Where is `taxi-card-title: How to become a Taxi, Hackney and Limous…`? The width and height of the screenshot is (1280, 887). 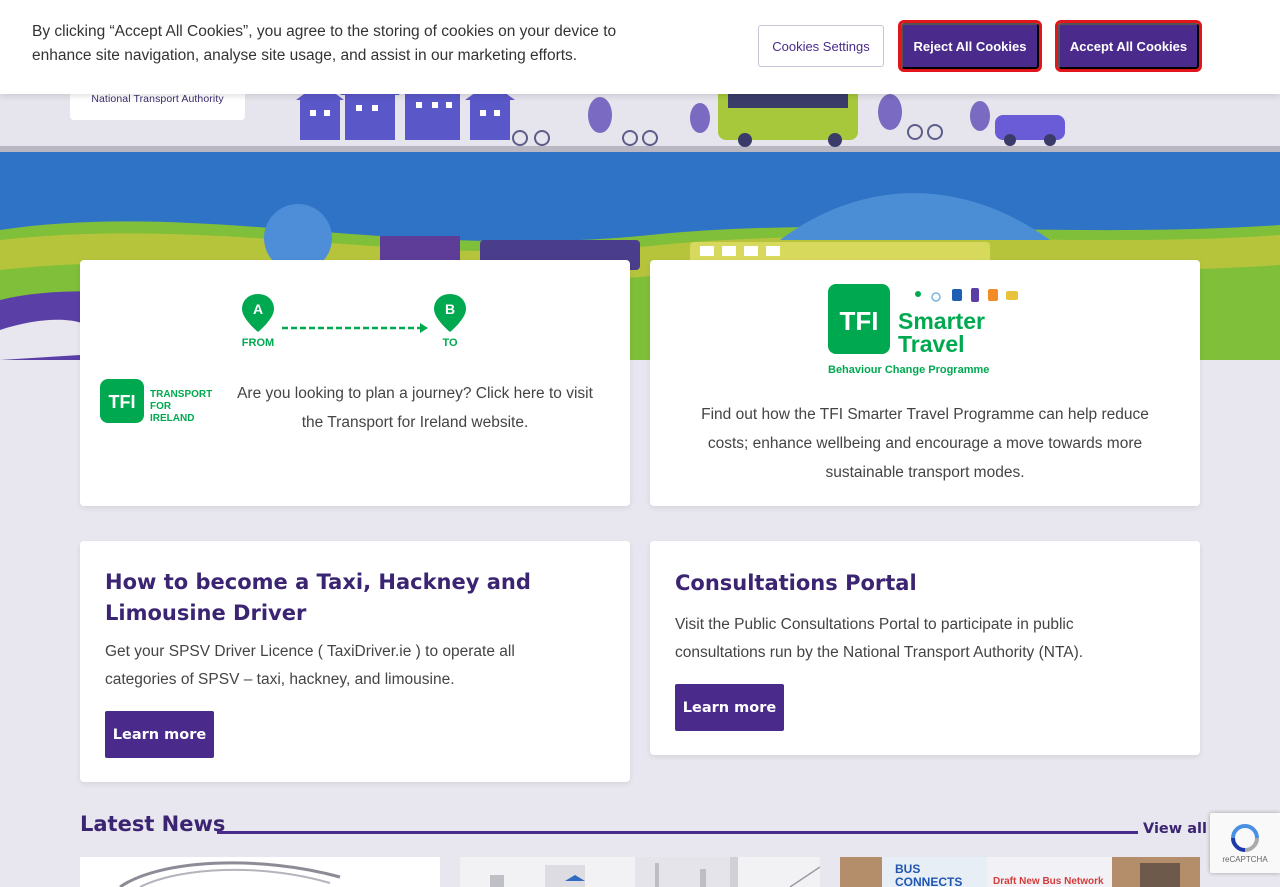 taxi-card-title: How to become a Taxi, Hackney and Limous… is located at coordinates (318, 597).